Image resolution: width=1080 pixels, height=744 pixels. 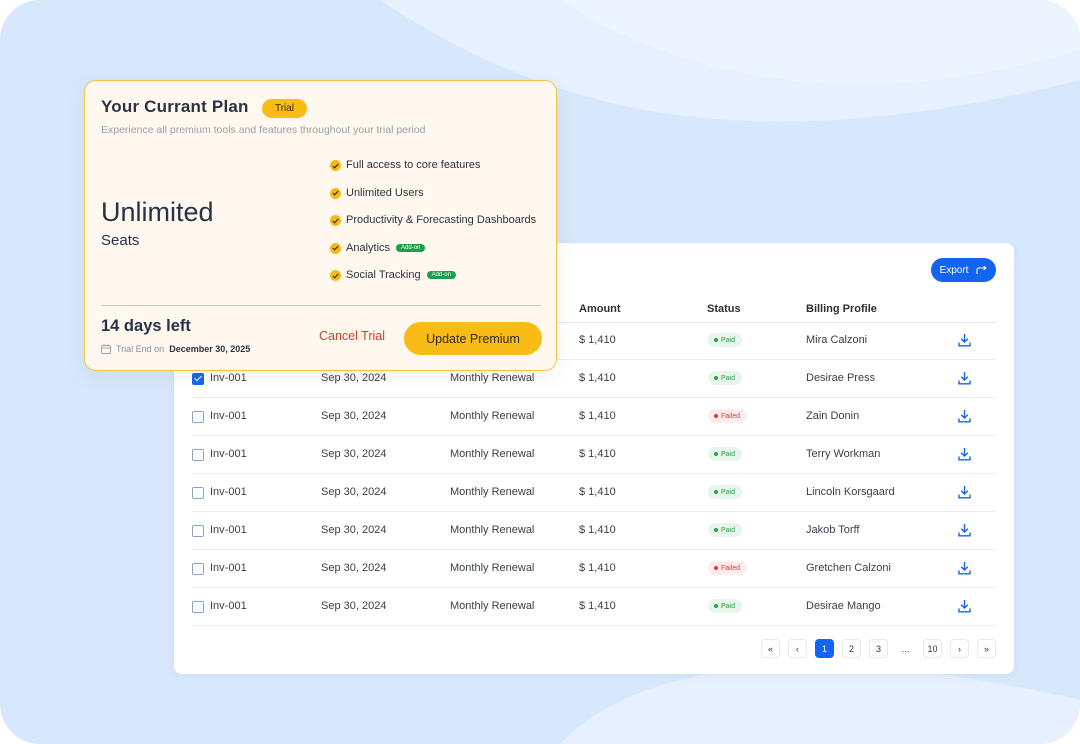 I want to click on feature-label: Analytics Add-on, so click(x=386, y=247).